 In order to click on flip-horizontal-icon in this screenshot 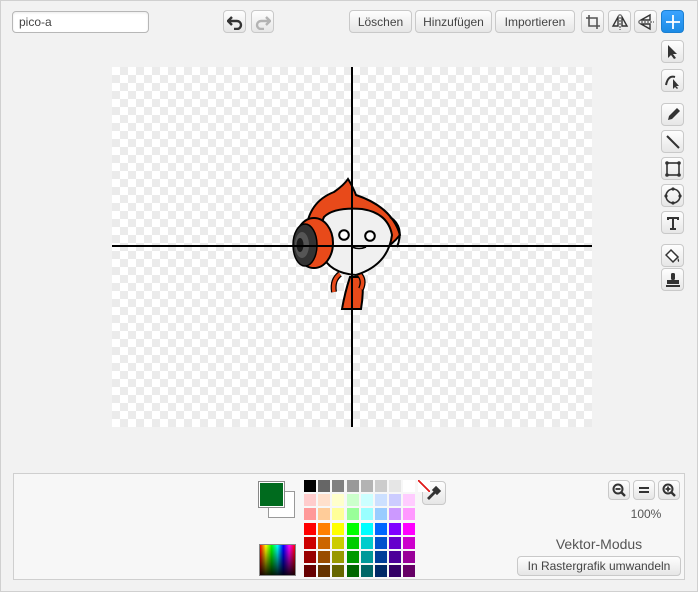, I will do `click(619, 21)`.